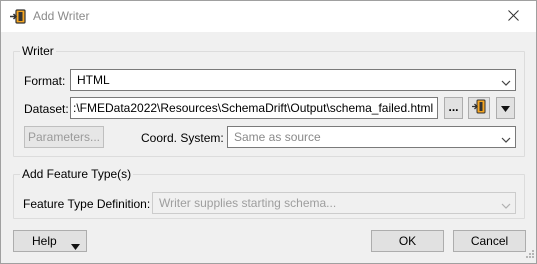 This screenshot has height=264, width=537. I want to click on file-picker-icon, so click(479, 108).